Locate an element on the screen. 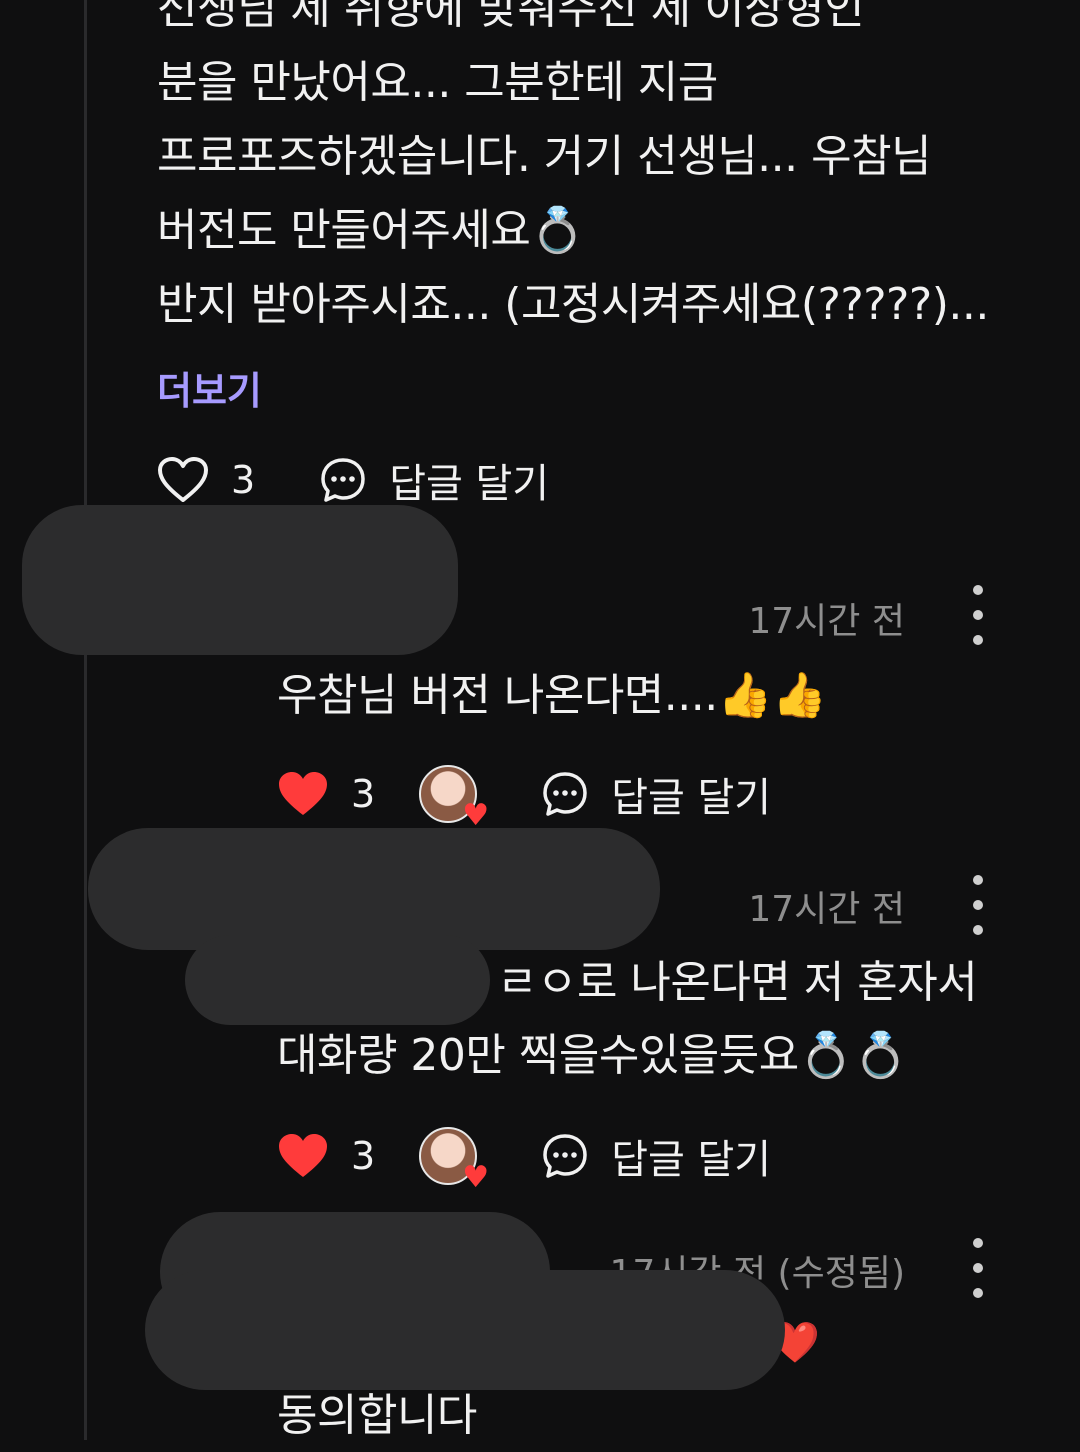  reply-line: 동의합니다 is located at coordinates (377, 1415).